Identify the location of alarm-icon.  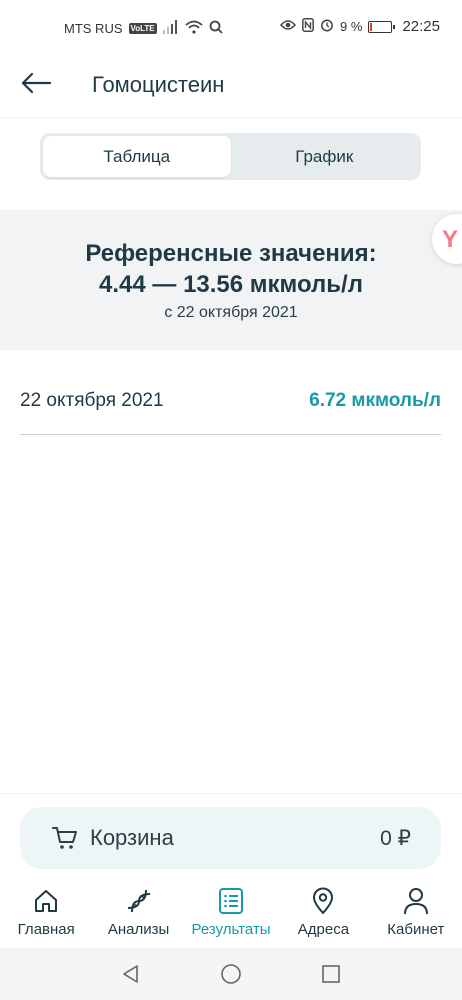
(327, 26).